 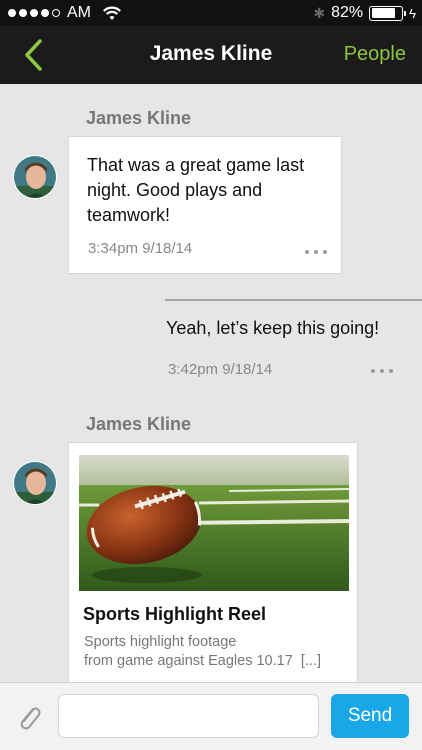 What do you see at coordinates (273, 328) in the screenshot?
I see `message-text: Yeah, let’s keep this going!` at bounding box center [273, 328].